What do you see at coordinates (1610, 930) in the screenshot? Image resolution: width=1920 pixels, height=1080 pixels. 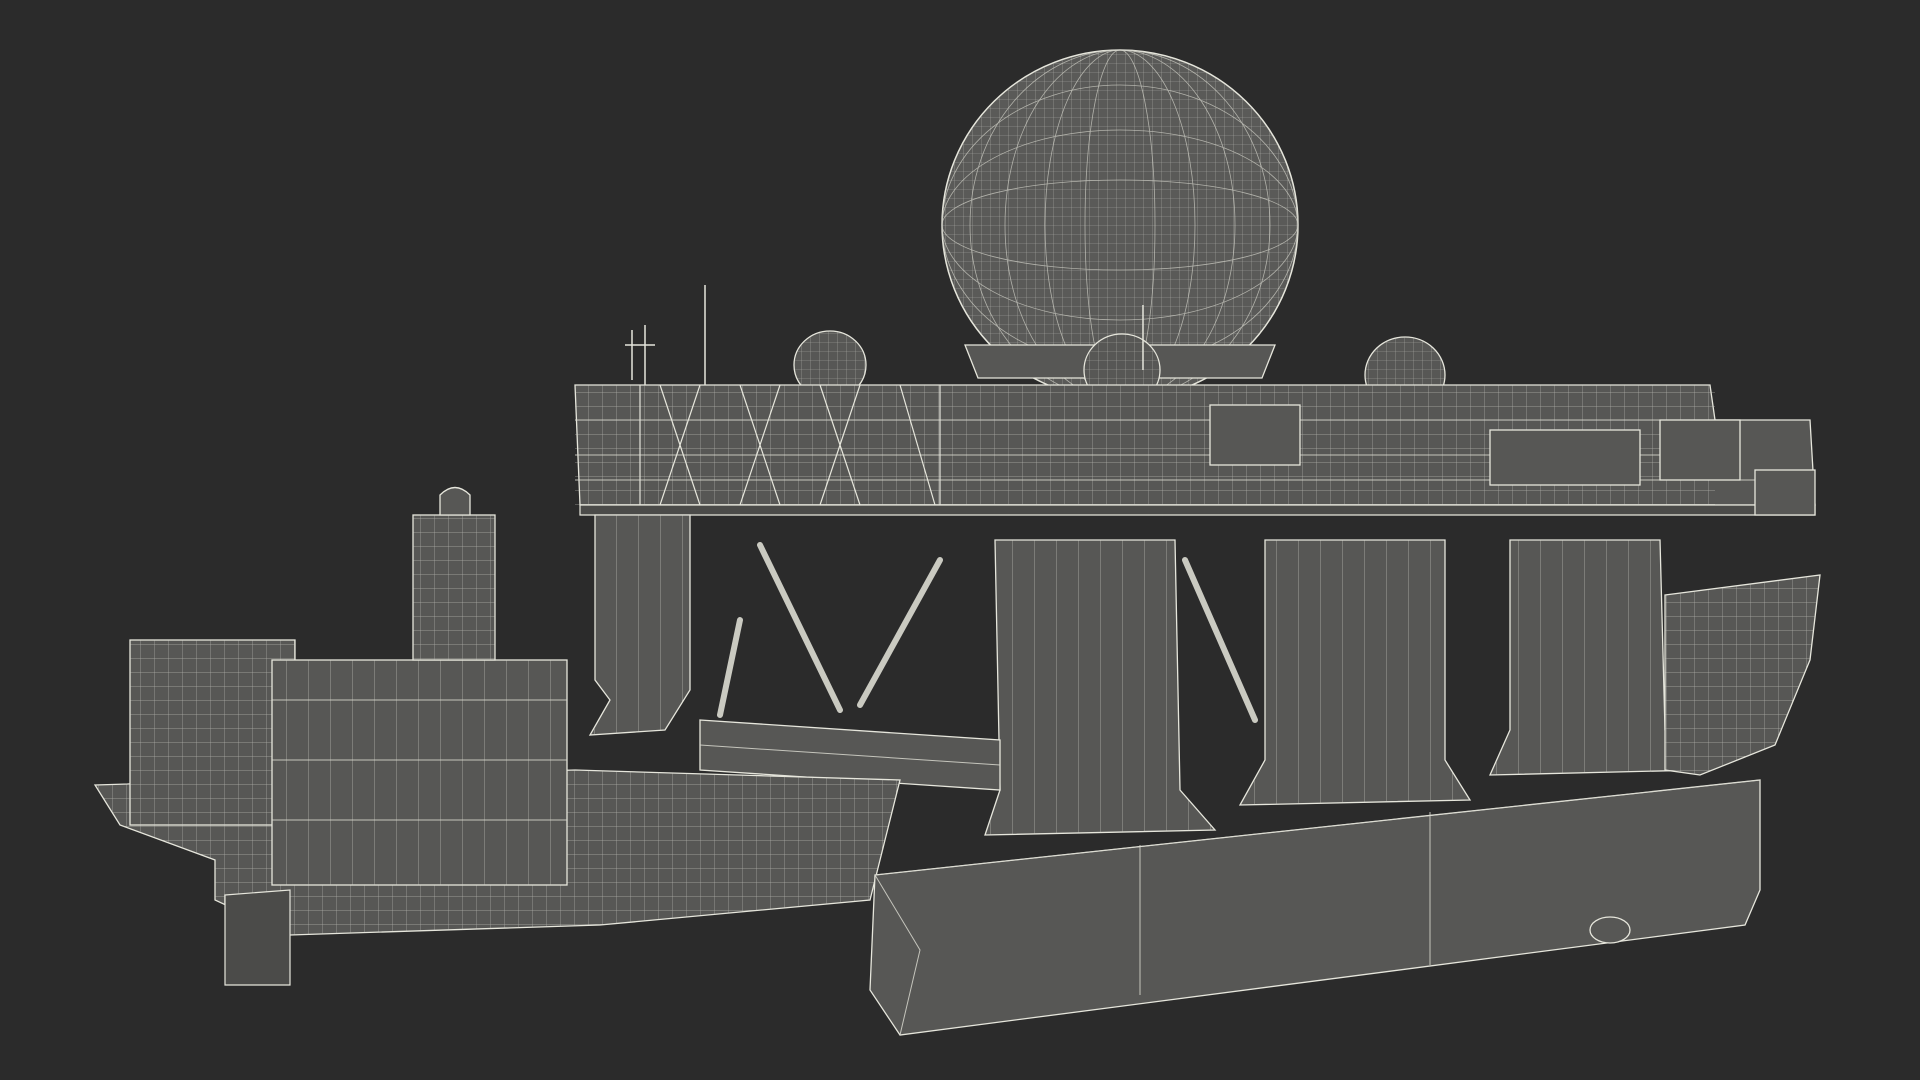 I see `thruster` at bounding box center [1610, 930].